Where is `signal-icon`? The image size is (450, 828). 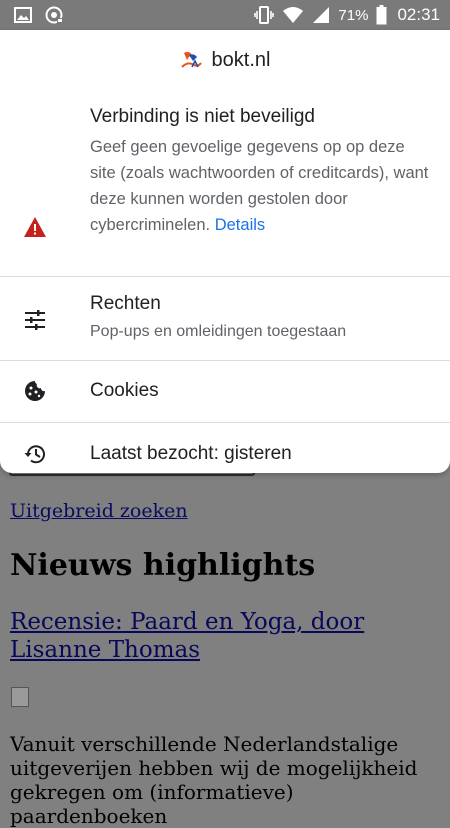
signal-icon is located at coordinates (321, 15).